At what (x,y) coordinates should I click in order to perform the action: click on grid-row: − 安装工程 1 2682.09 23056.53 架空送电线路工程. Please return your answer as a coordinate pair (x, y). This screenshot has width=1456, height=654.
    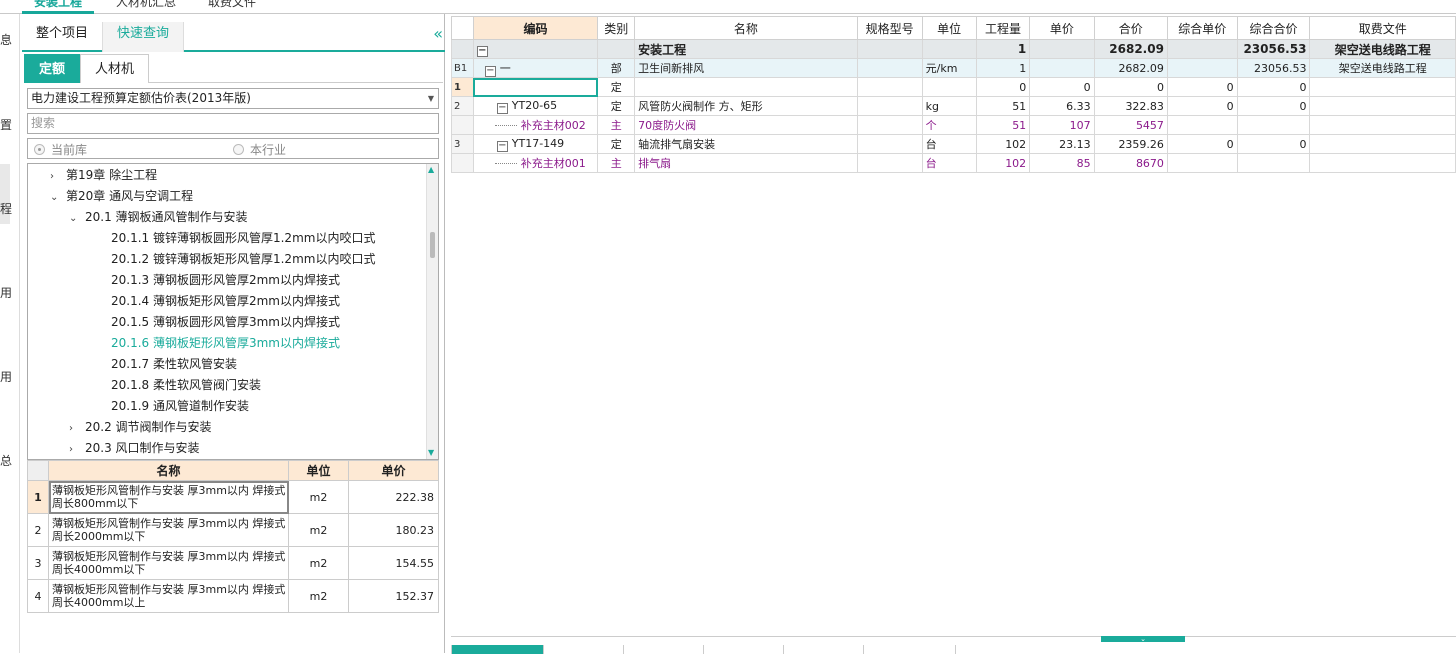
    Looking at the image, I should click on (953, 49).